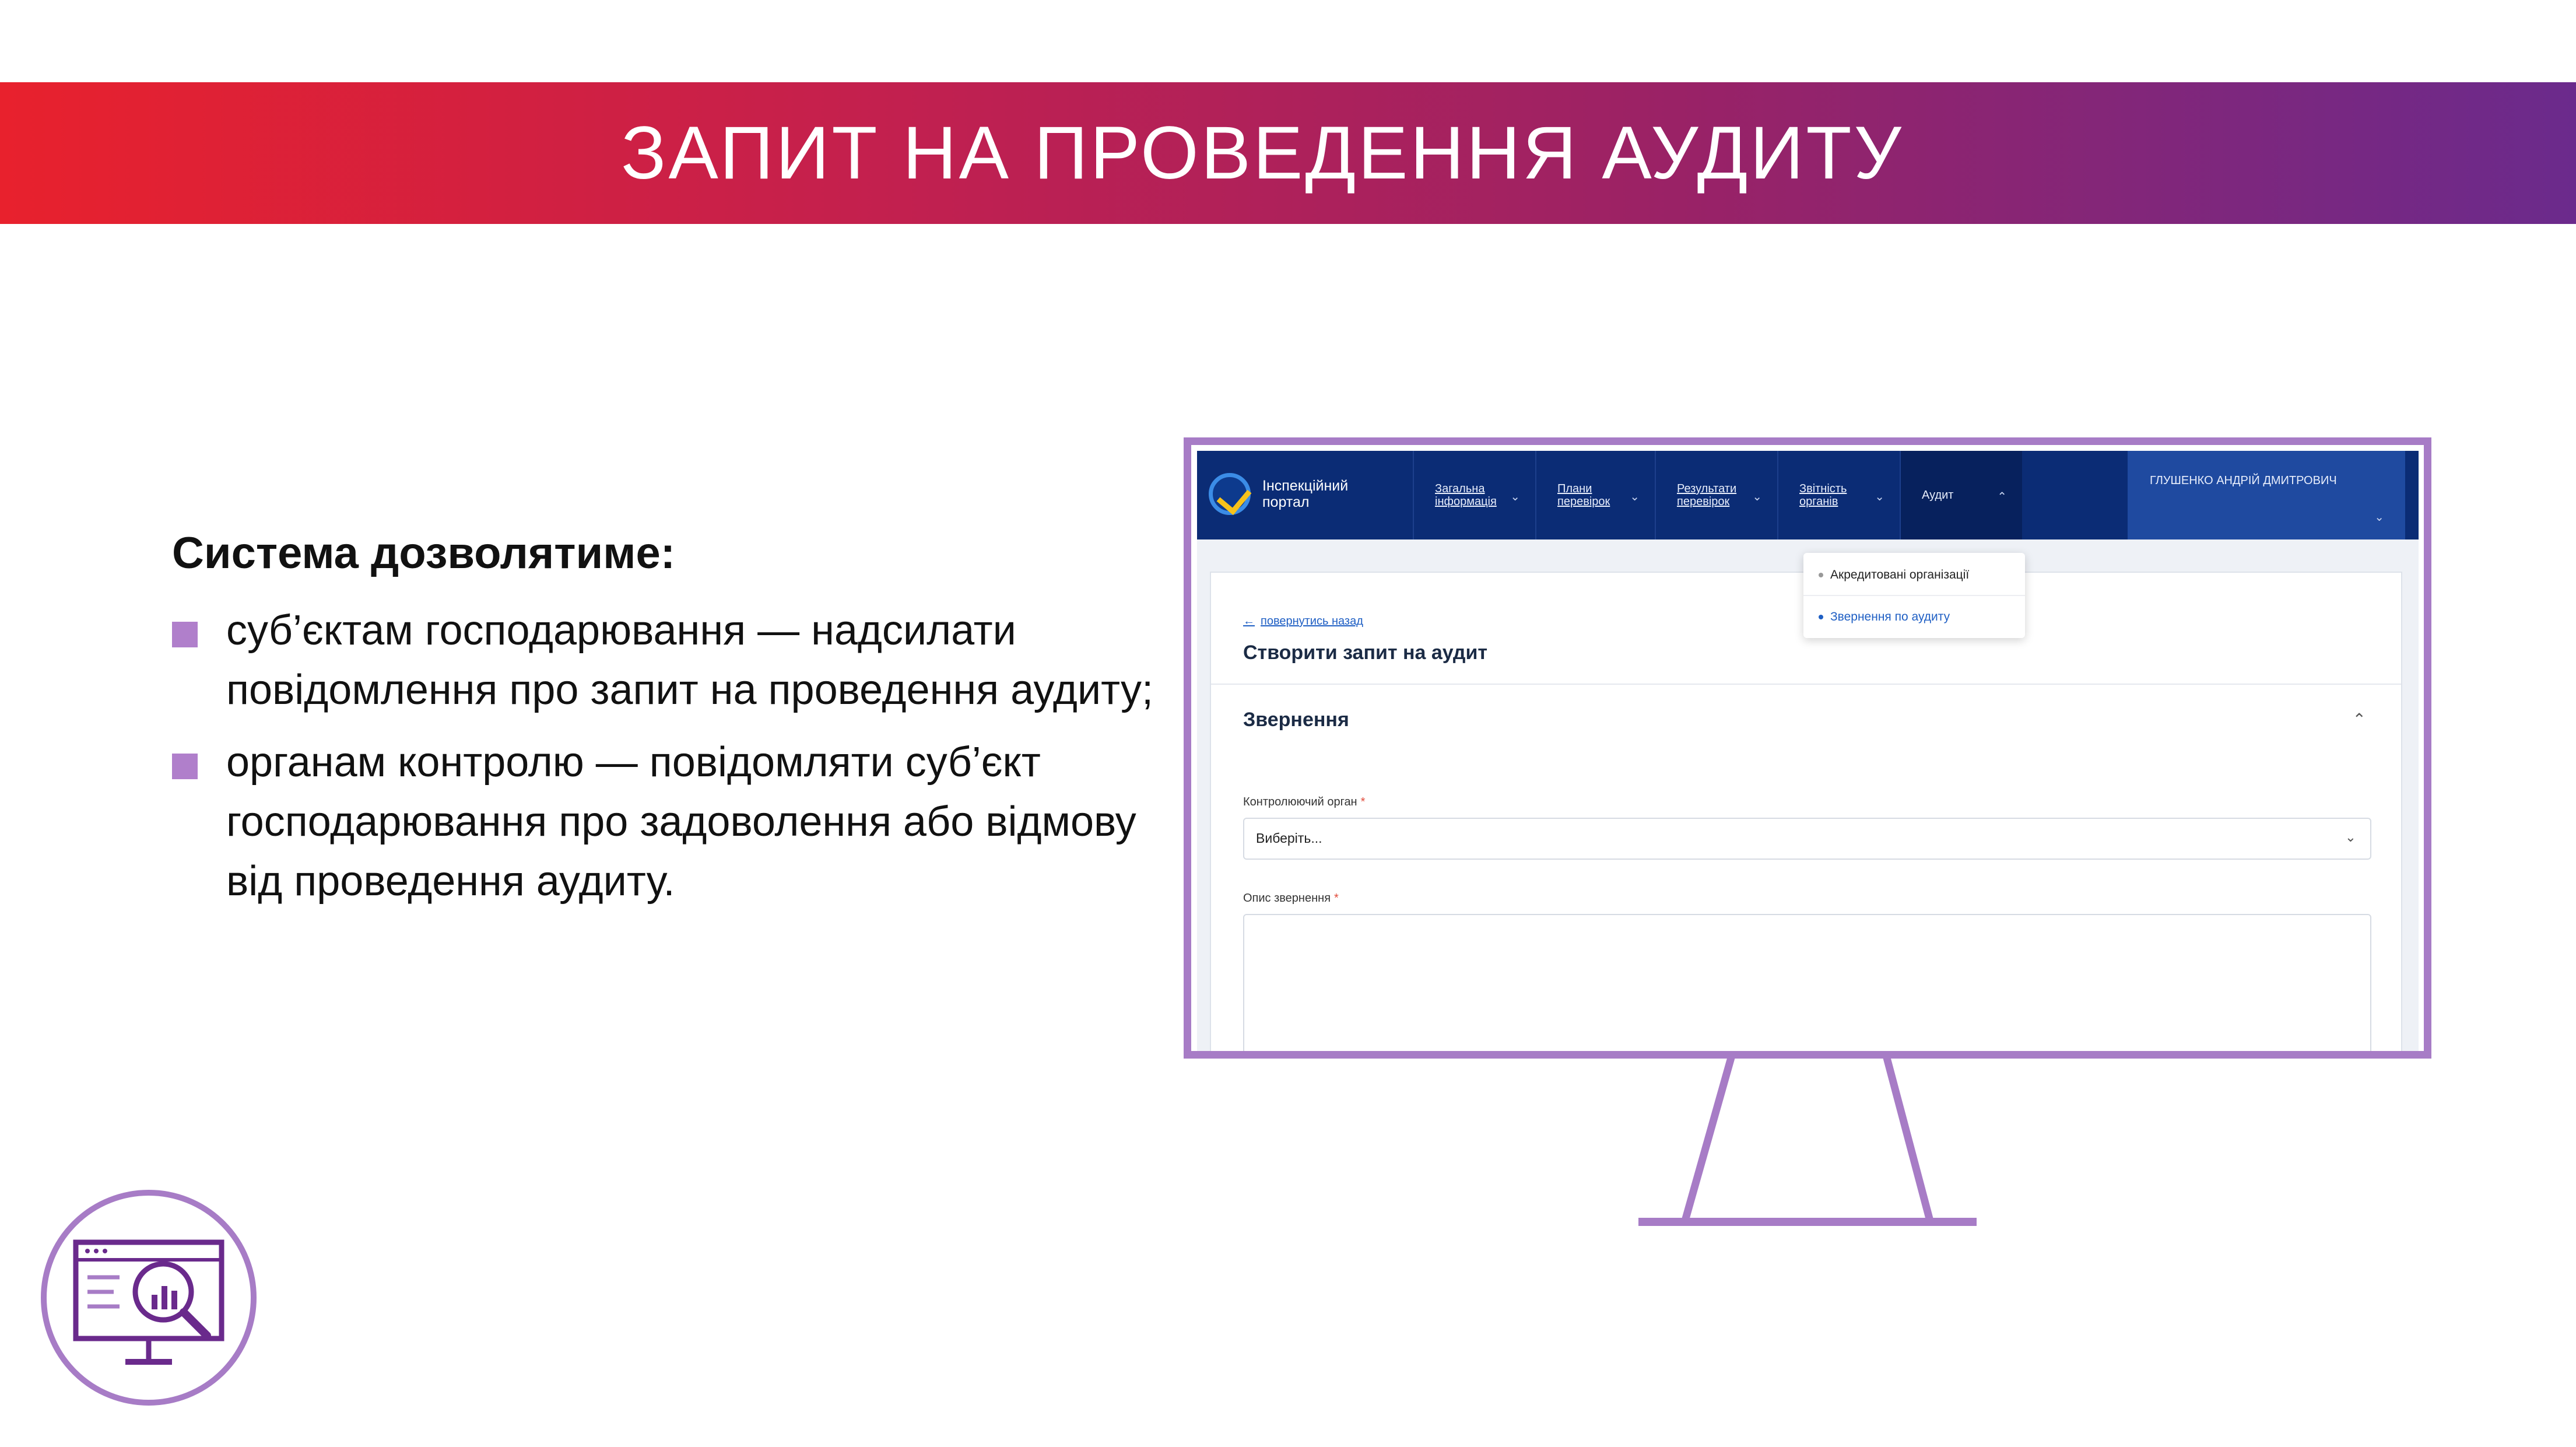 This screenshot has width=2576, height=1447. I want to click on description-label: Опис звернення *, so click(1291, 899).